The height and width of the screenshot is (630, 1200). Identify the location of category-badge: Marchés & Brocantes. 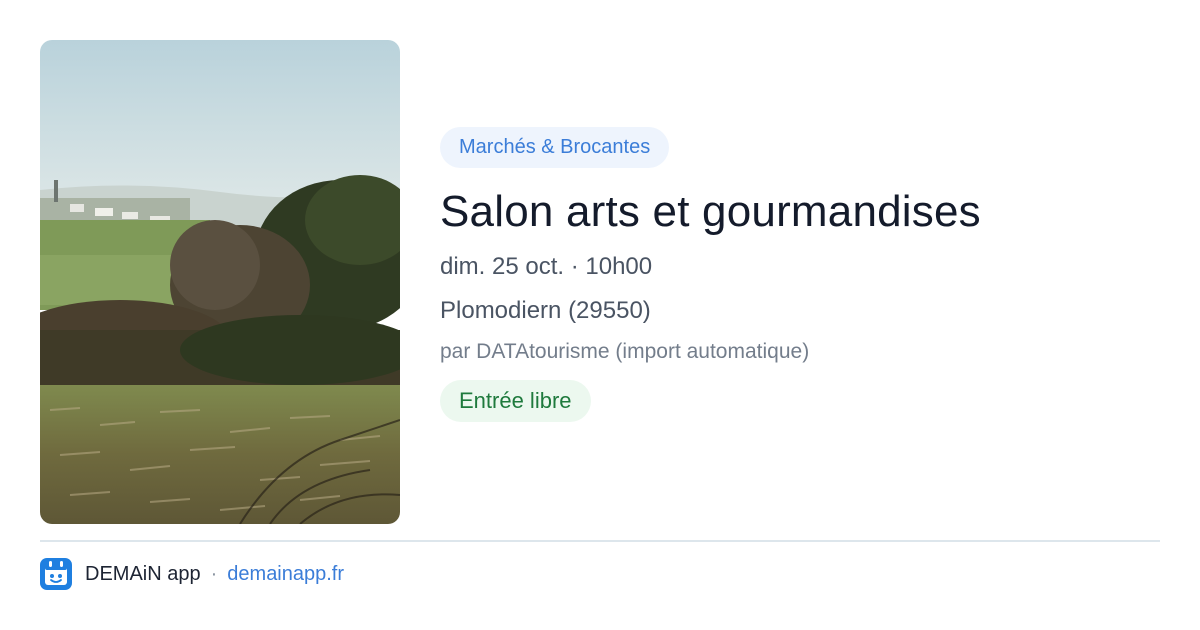
(555, 147).